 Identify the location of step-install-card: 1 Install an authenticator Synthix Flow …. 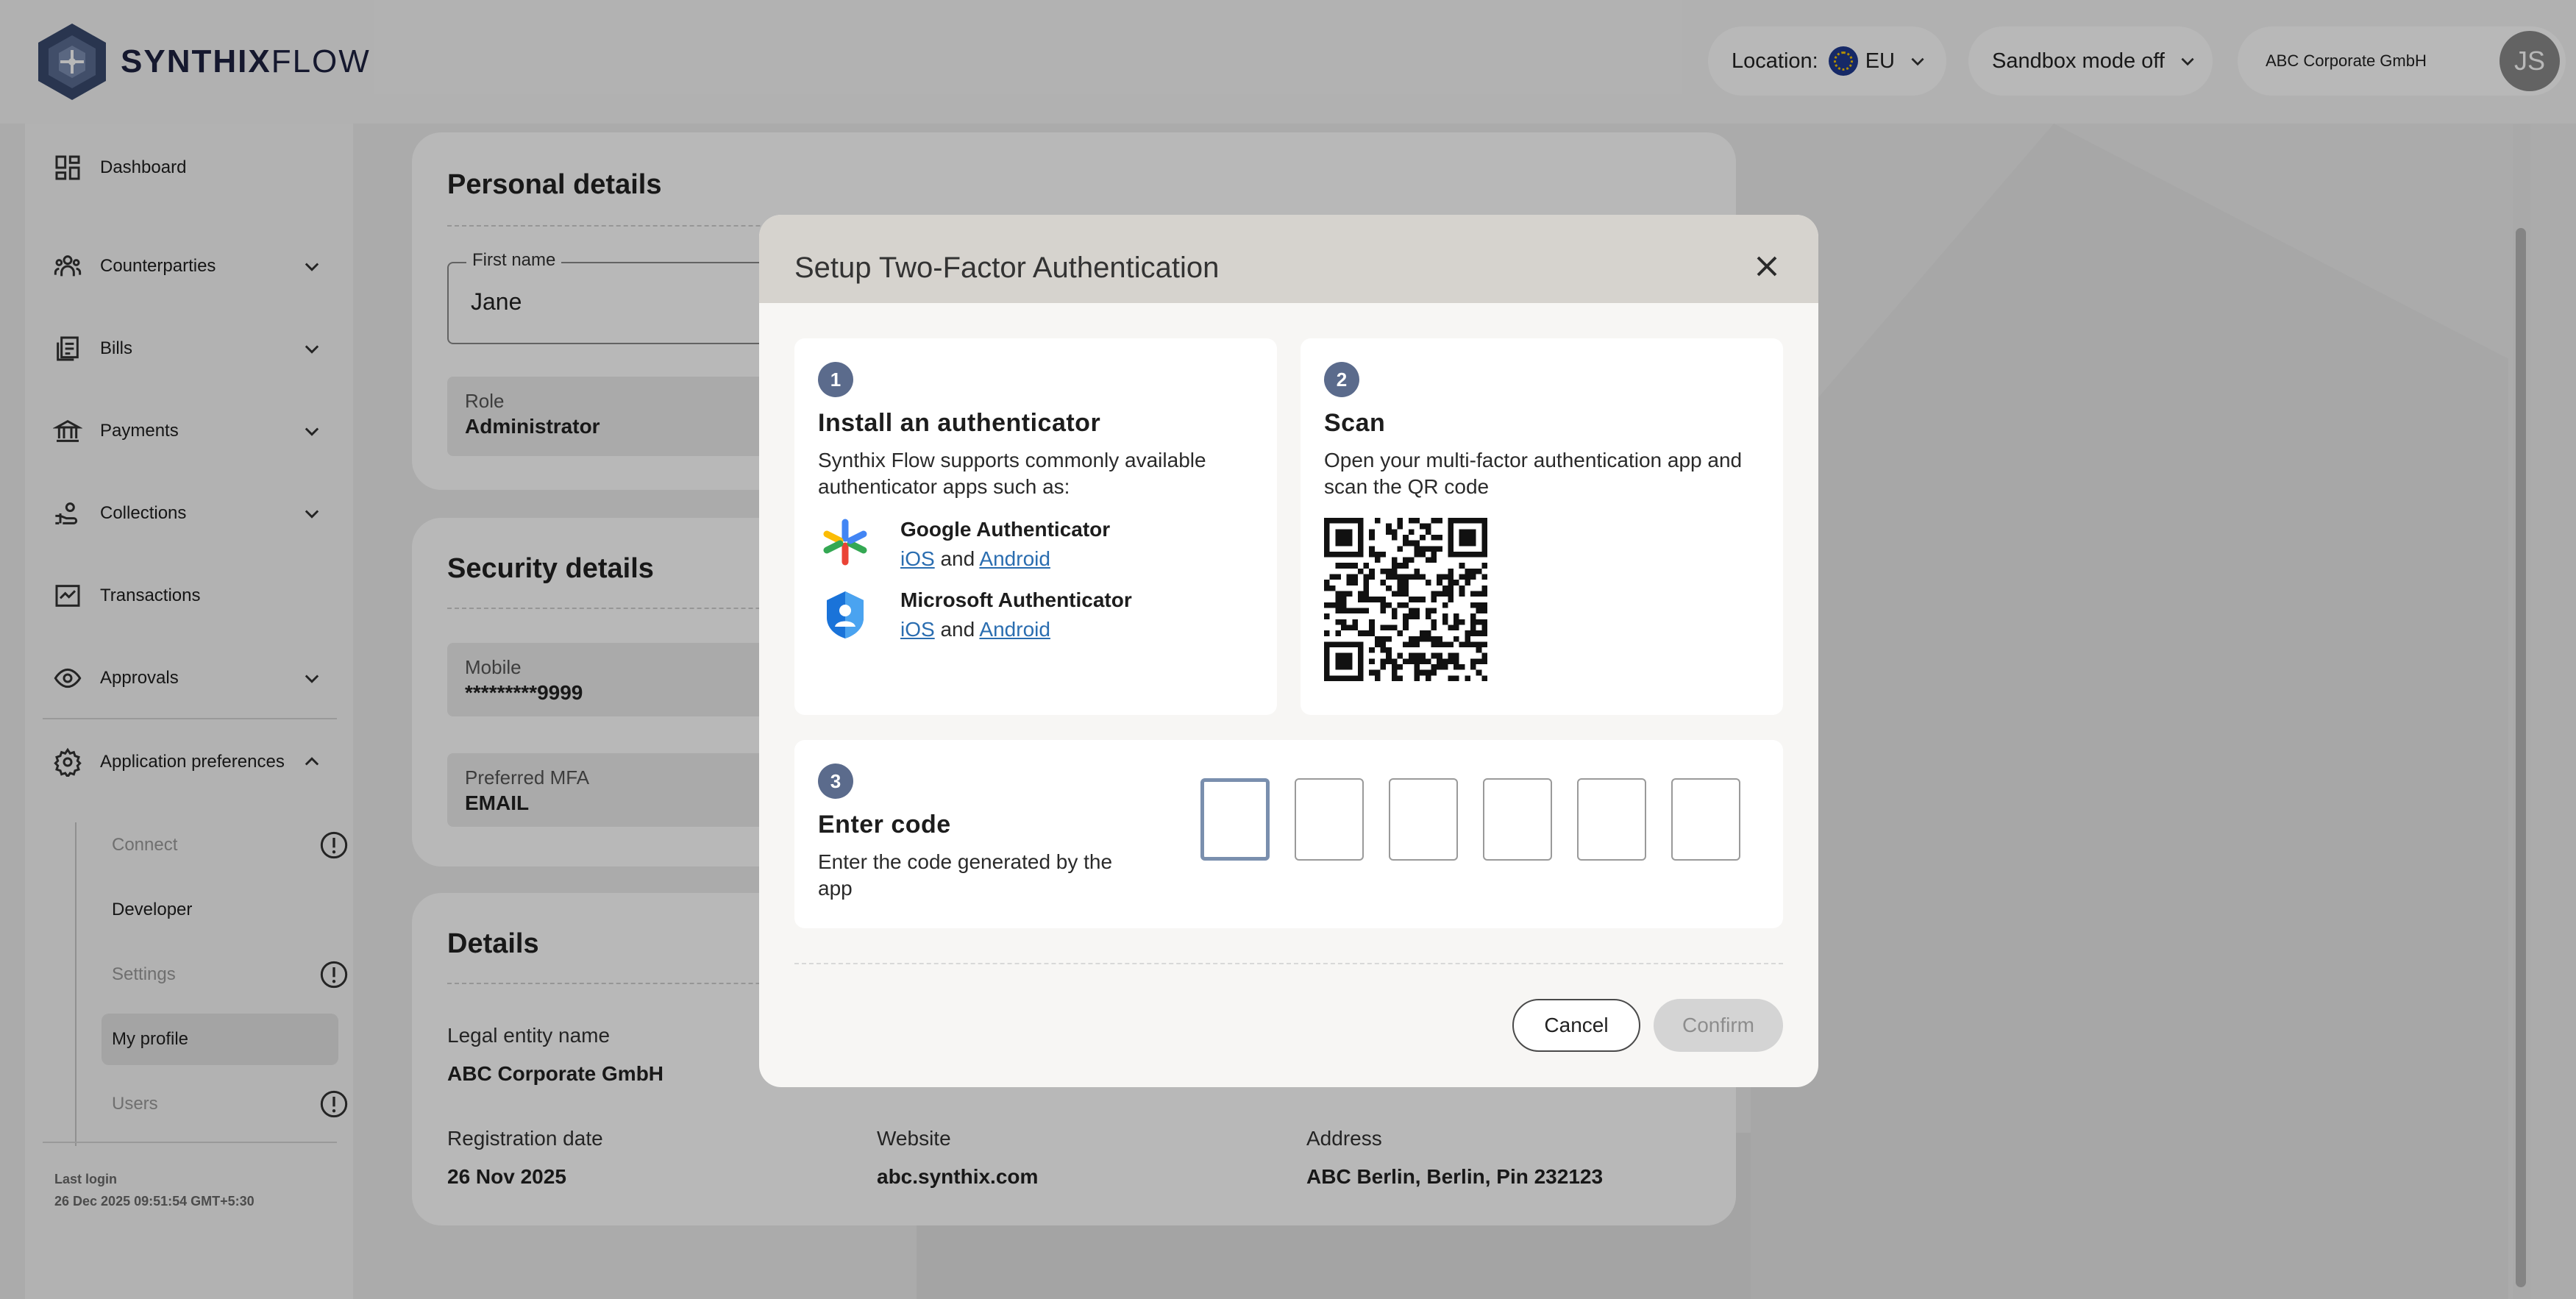
(1035, 526).